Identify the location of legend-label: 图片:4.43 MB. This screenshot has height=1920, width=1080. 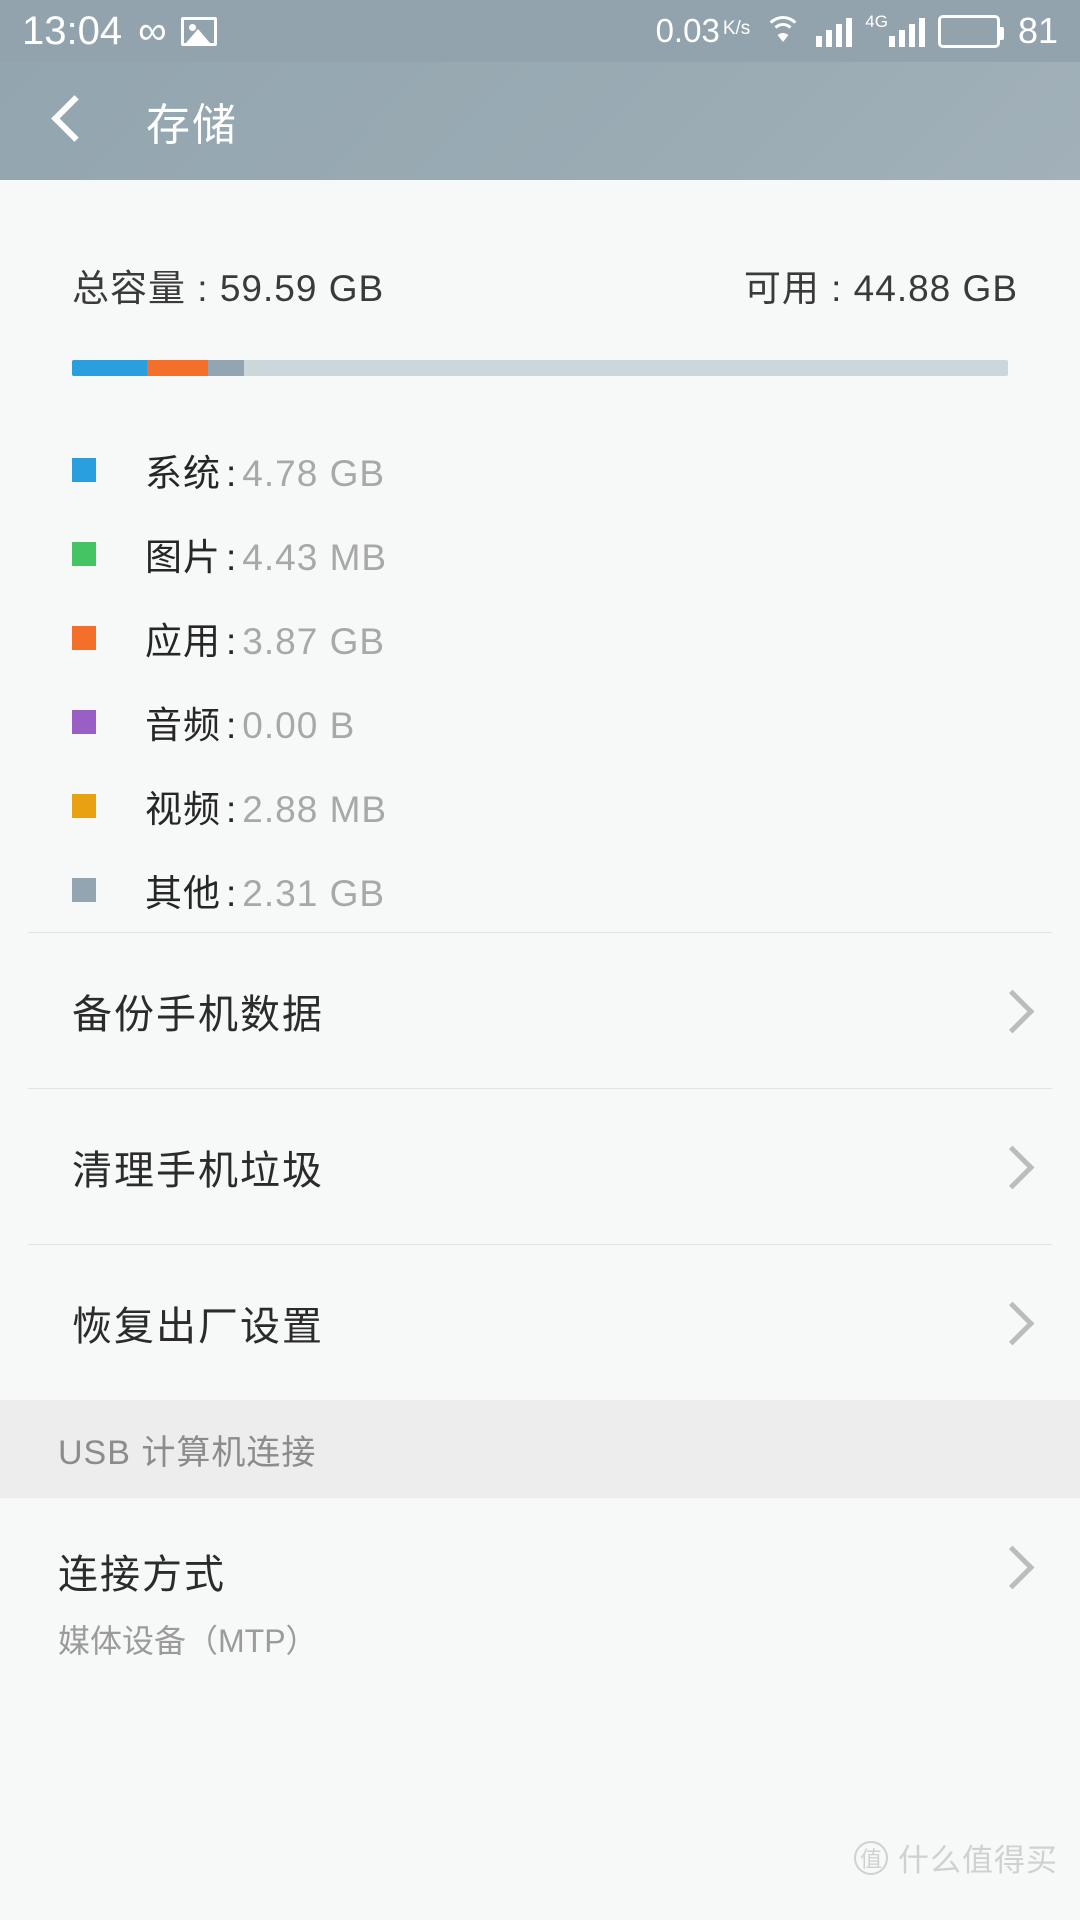
(266, 554).